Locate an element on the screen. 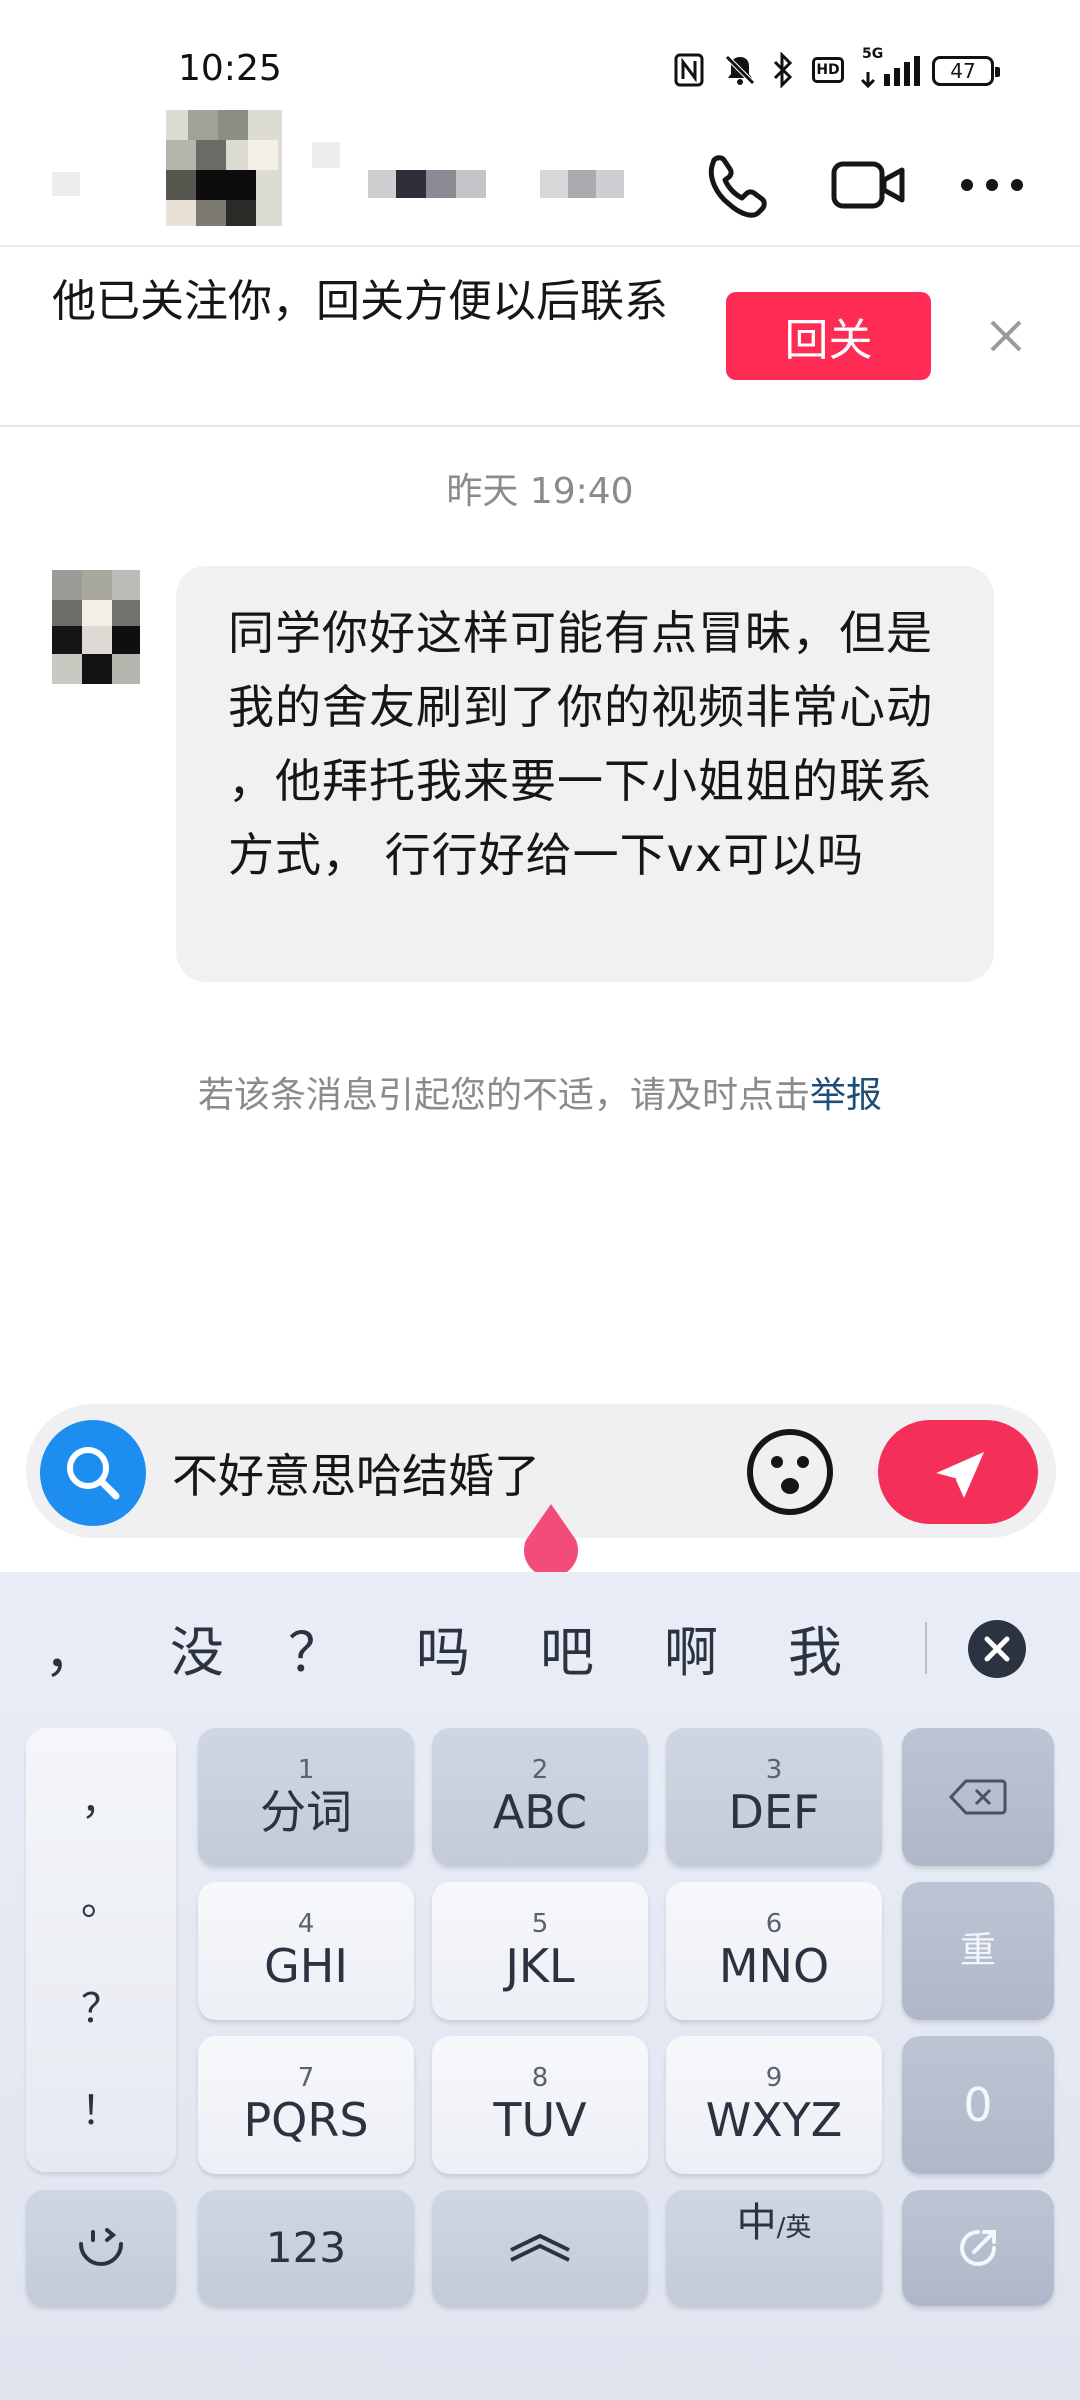 This screenshot has width=1080, height=2400. candidate-word: 吗 is located at coordinates (443, 1653).